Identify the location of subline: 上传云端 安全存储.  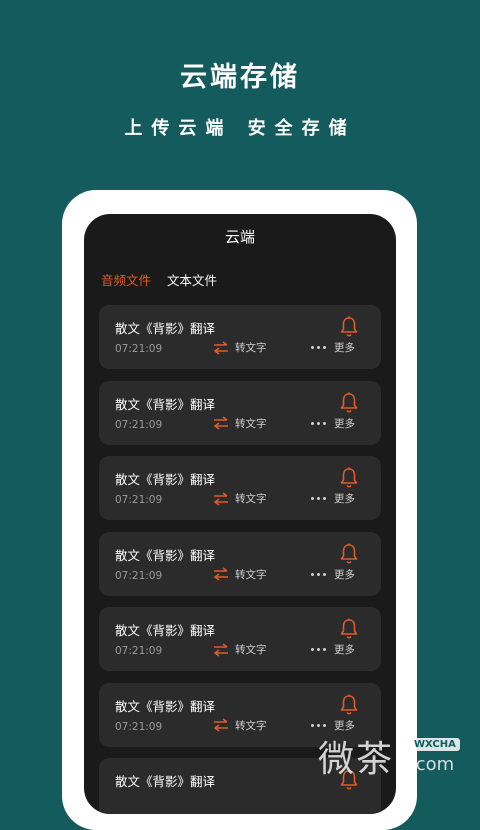
(240, 128).